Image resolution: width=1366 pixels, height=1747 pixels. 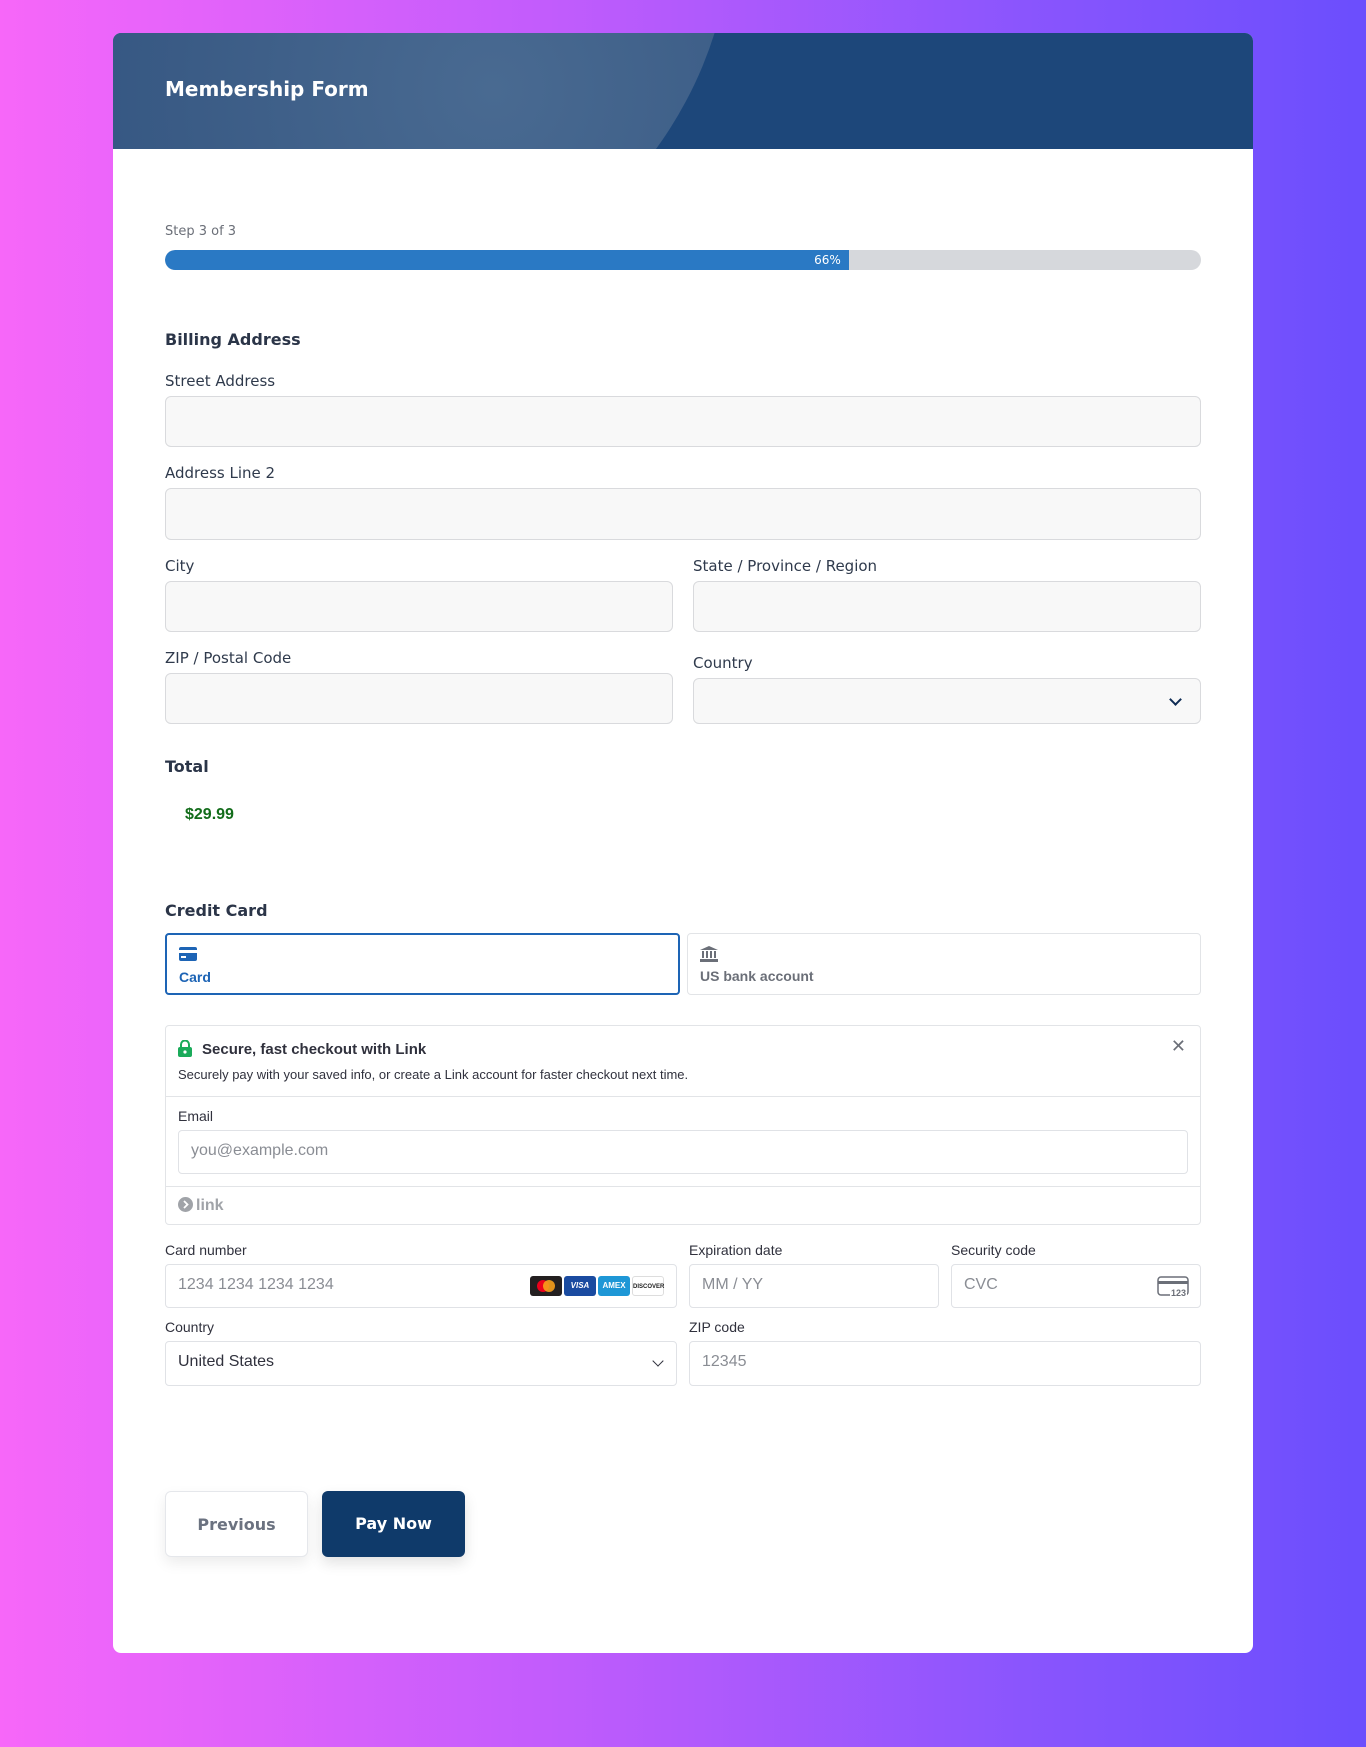 I want to click on link-arrow-icon, so click(x=185, y=1207).